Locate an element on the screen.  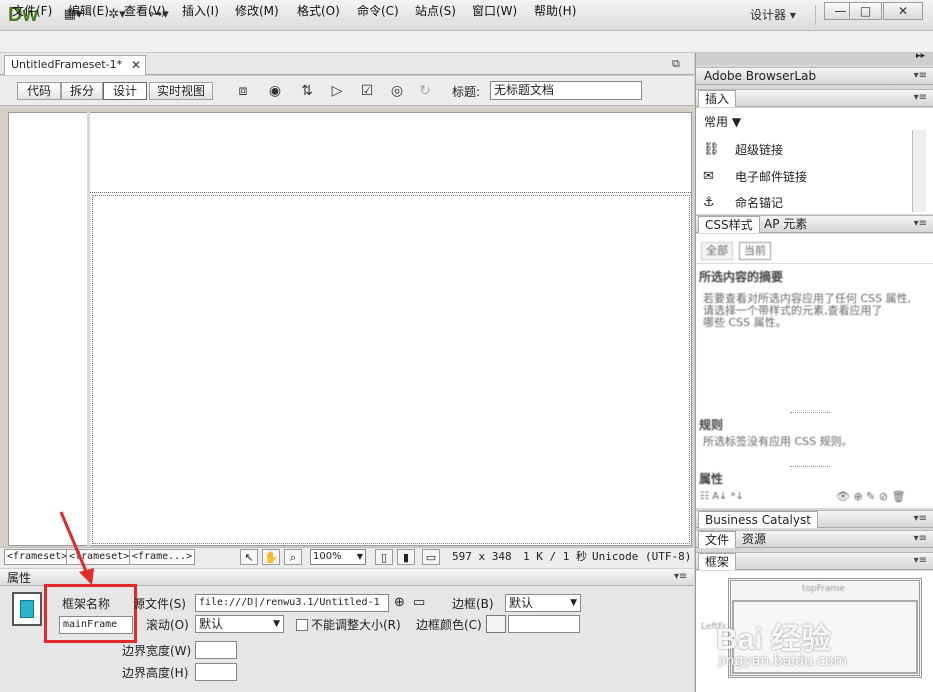
menu-format: 格式(O) is located at coordinates (318, 11).